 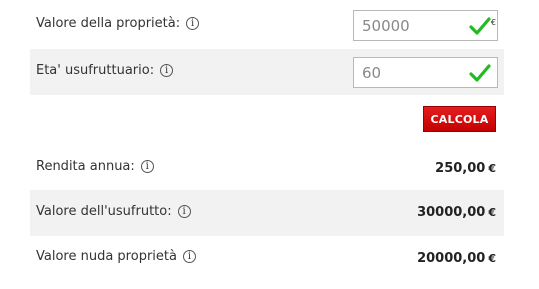 What do you see at coordinates (267, 72) in the screenshot?
I see `usufructuary-age-row: Eta' usufruttuario: i` at bounding box center [267, 72].